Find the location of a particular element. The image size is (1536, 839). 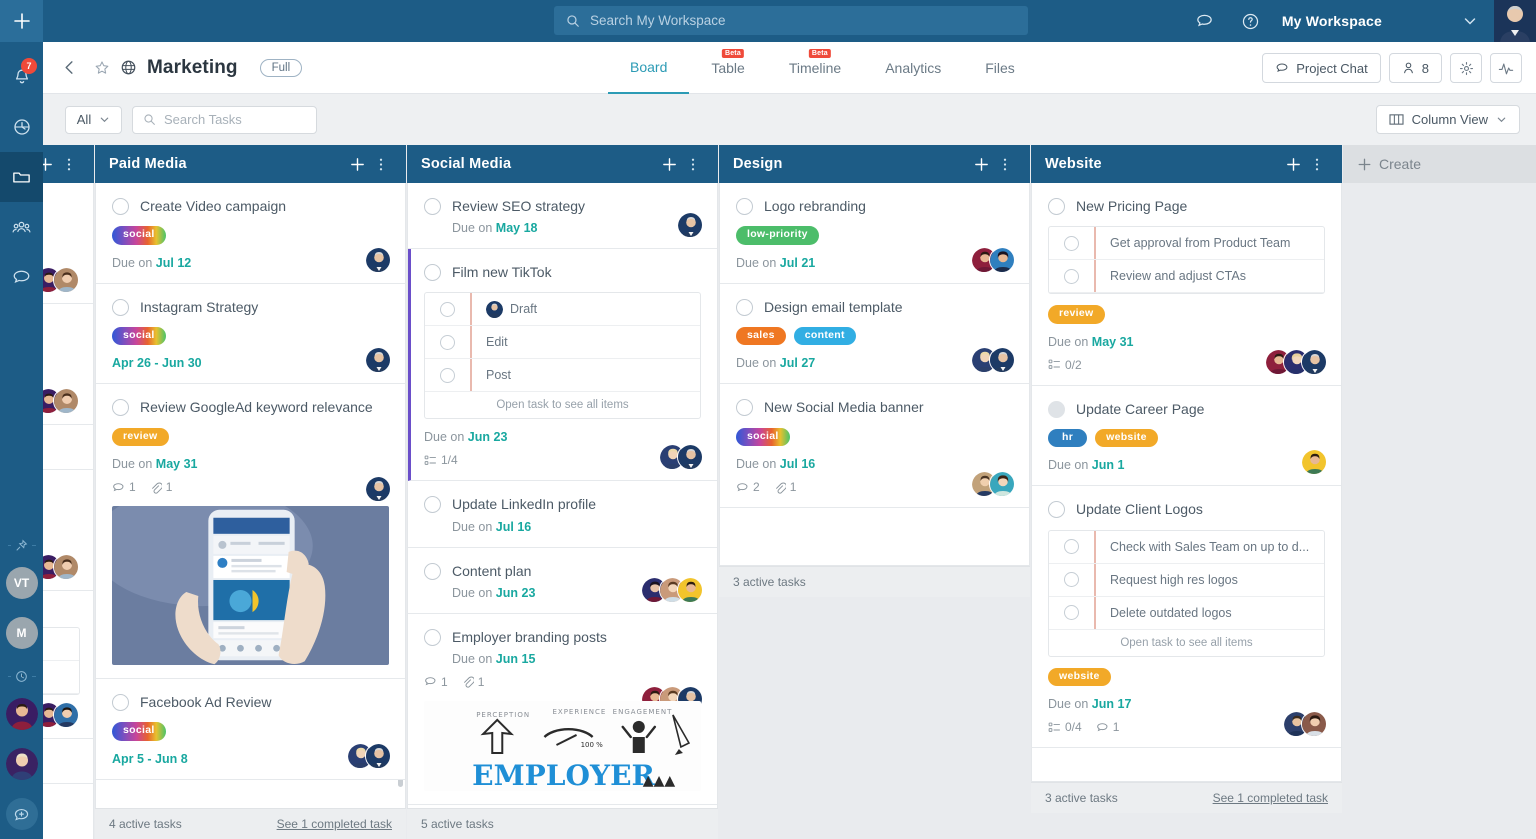

card: Update LinkedIn profile Due on Jul 16 is located at coordinates (562, 514).